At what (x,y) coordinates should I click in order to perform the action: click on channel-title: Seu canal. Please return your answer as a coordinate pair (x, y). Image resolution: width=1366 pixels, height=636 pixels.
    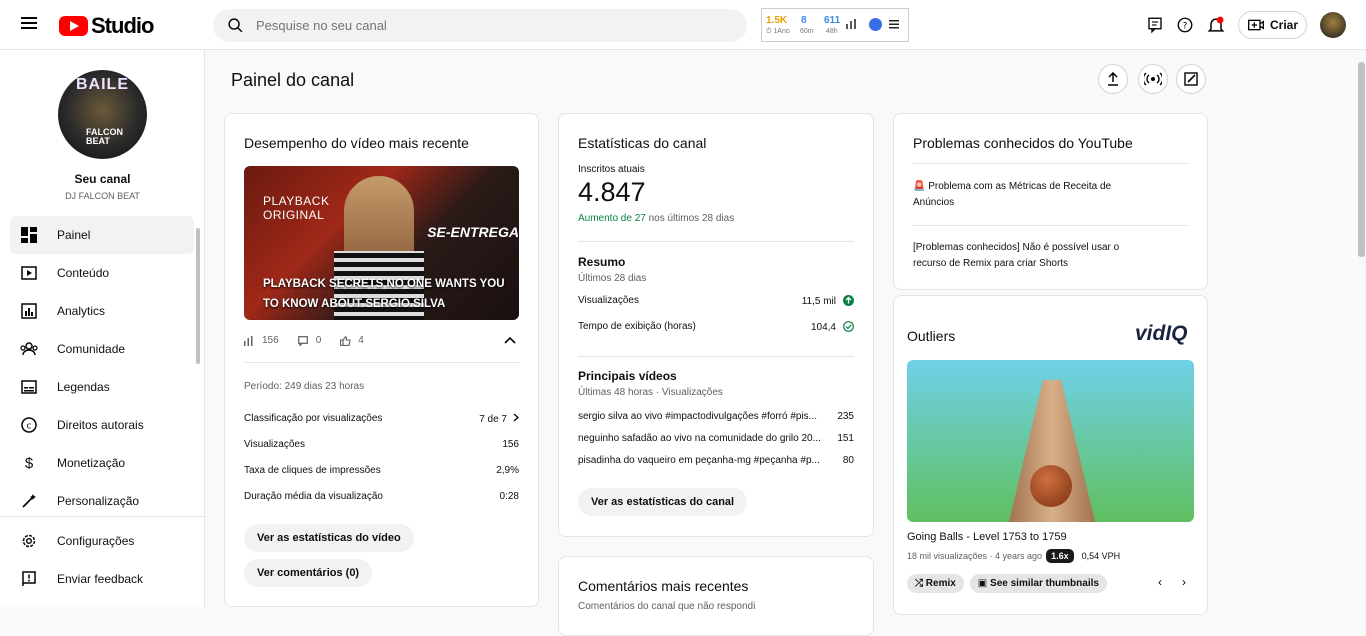
    Looking at the image, I should click on (102, 179).